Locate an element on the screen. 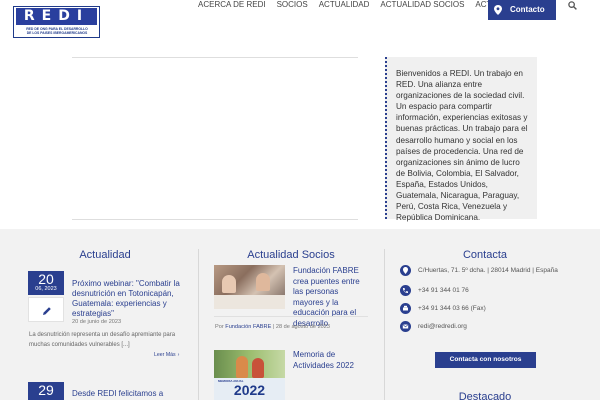 The width and height of the screenshot is (600, 400). destacado-heading: Destacado is located at coordinates (485, 395).